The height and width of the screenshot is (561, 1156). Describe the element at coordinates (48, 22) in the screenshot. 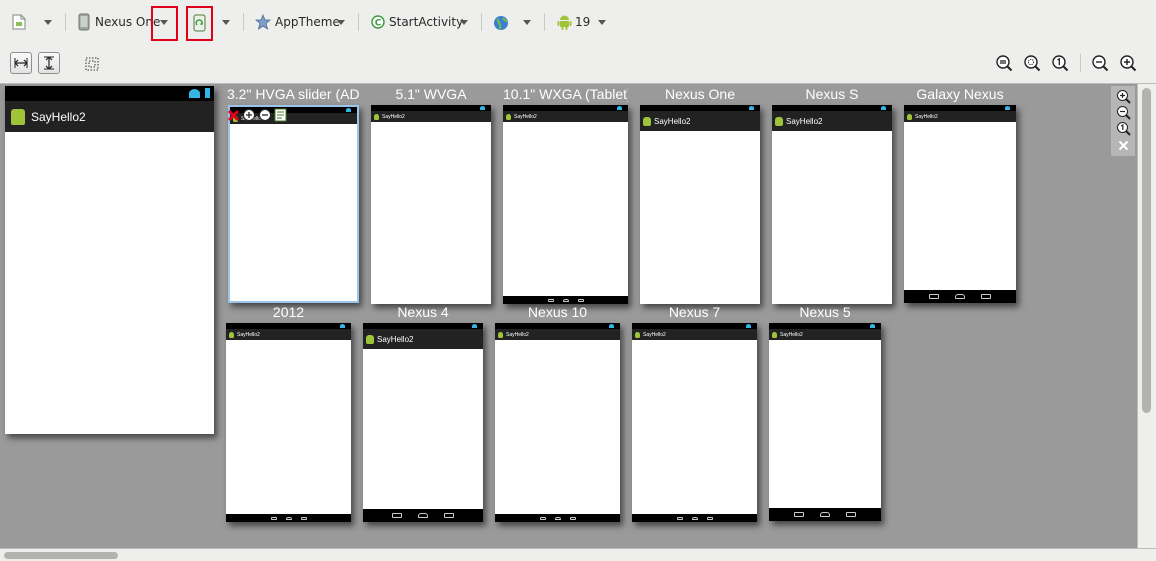

I see `layout-file-dropdown-arrow` at that location.